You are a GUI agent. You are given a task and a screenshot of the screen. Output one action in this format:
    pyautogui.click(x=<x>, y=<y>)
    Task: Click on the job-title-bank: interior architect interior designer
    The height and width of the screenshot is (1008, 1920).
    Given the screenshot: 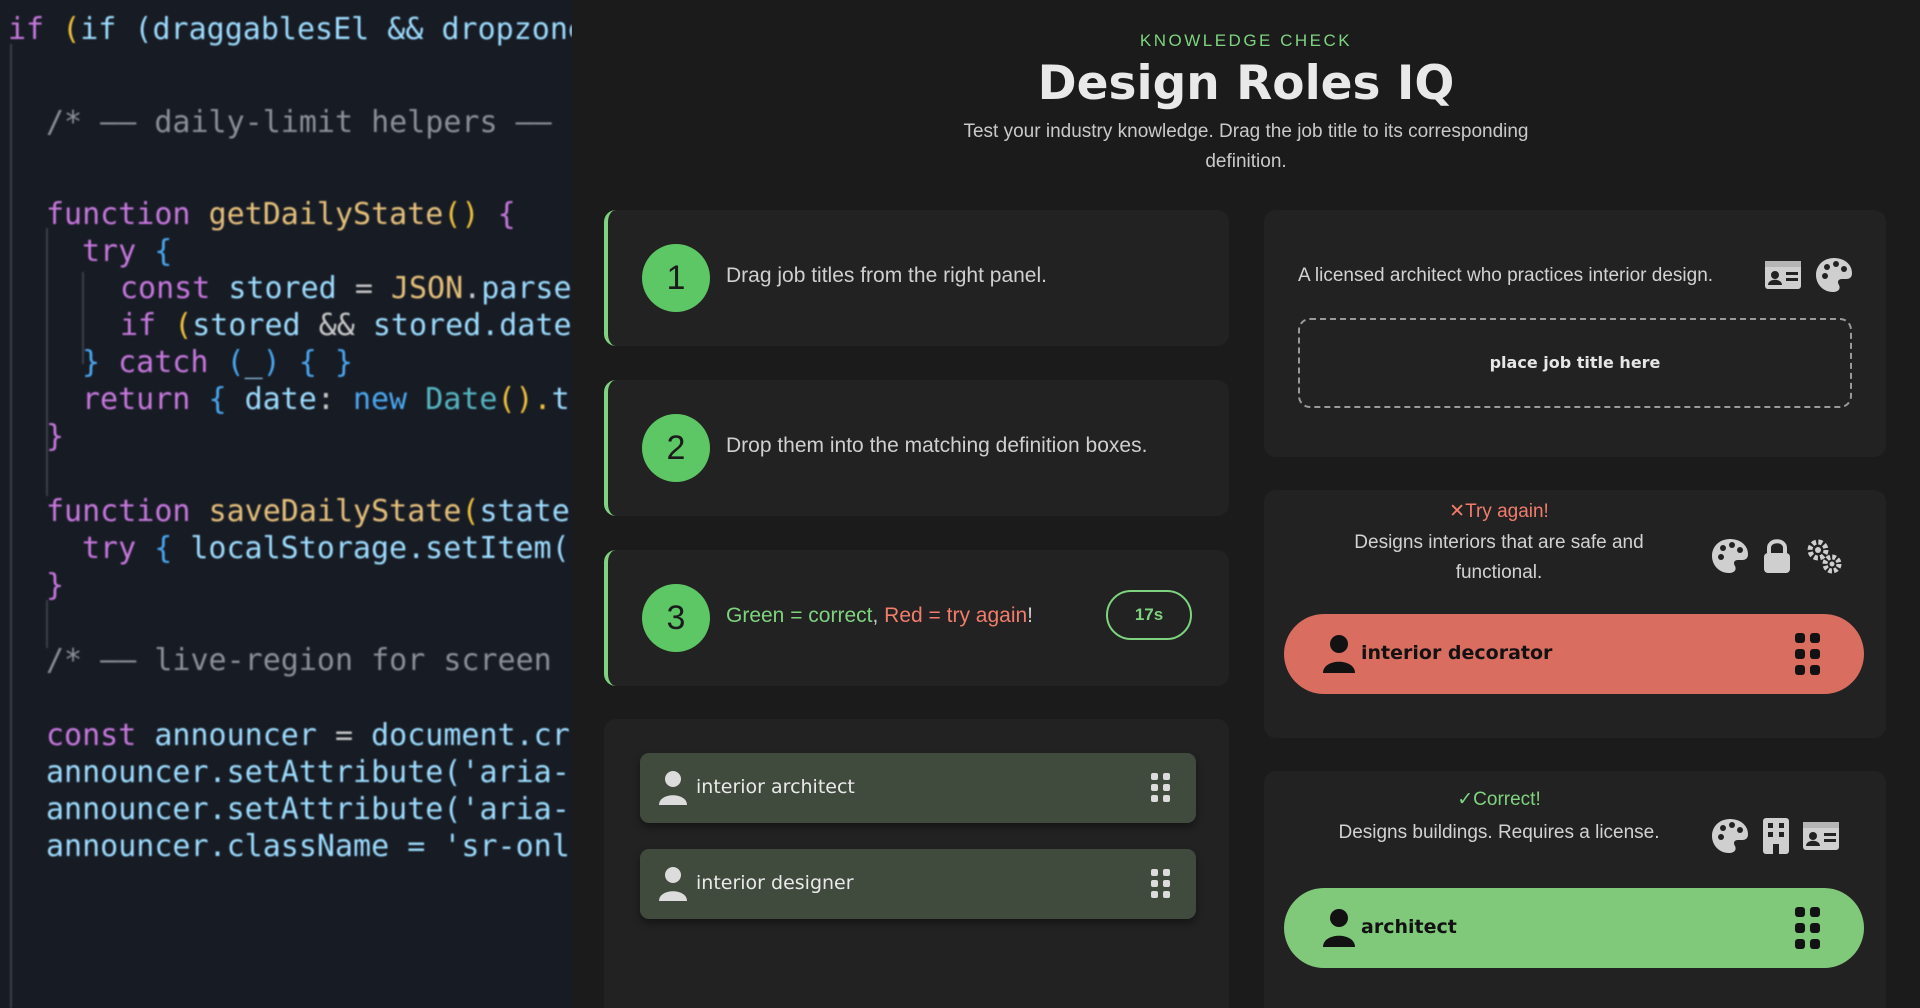 What is the action you would take?
    pyautogui.click(x=916, y=863)
    